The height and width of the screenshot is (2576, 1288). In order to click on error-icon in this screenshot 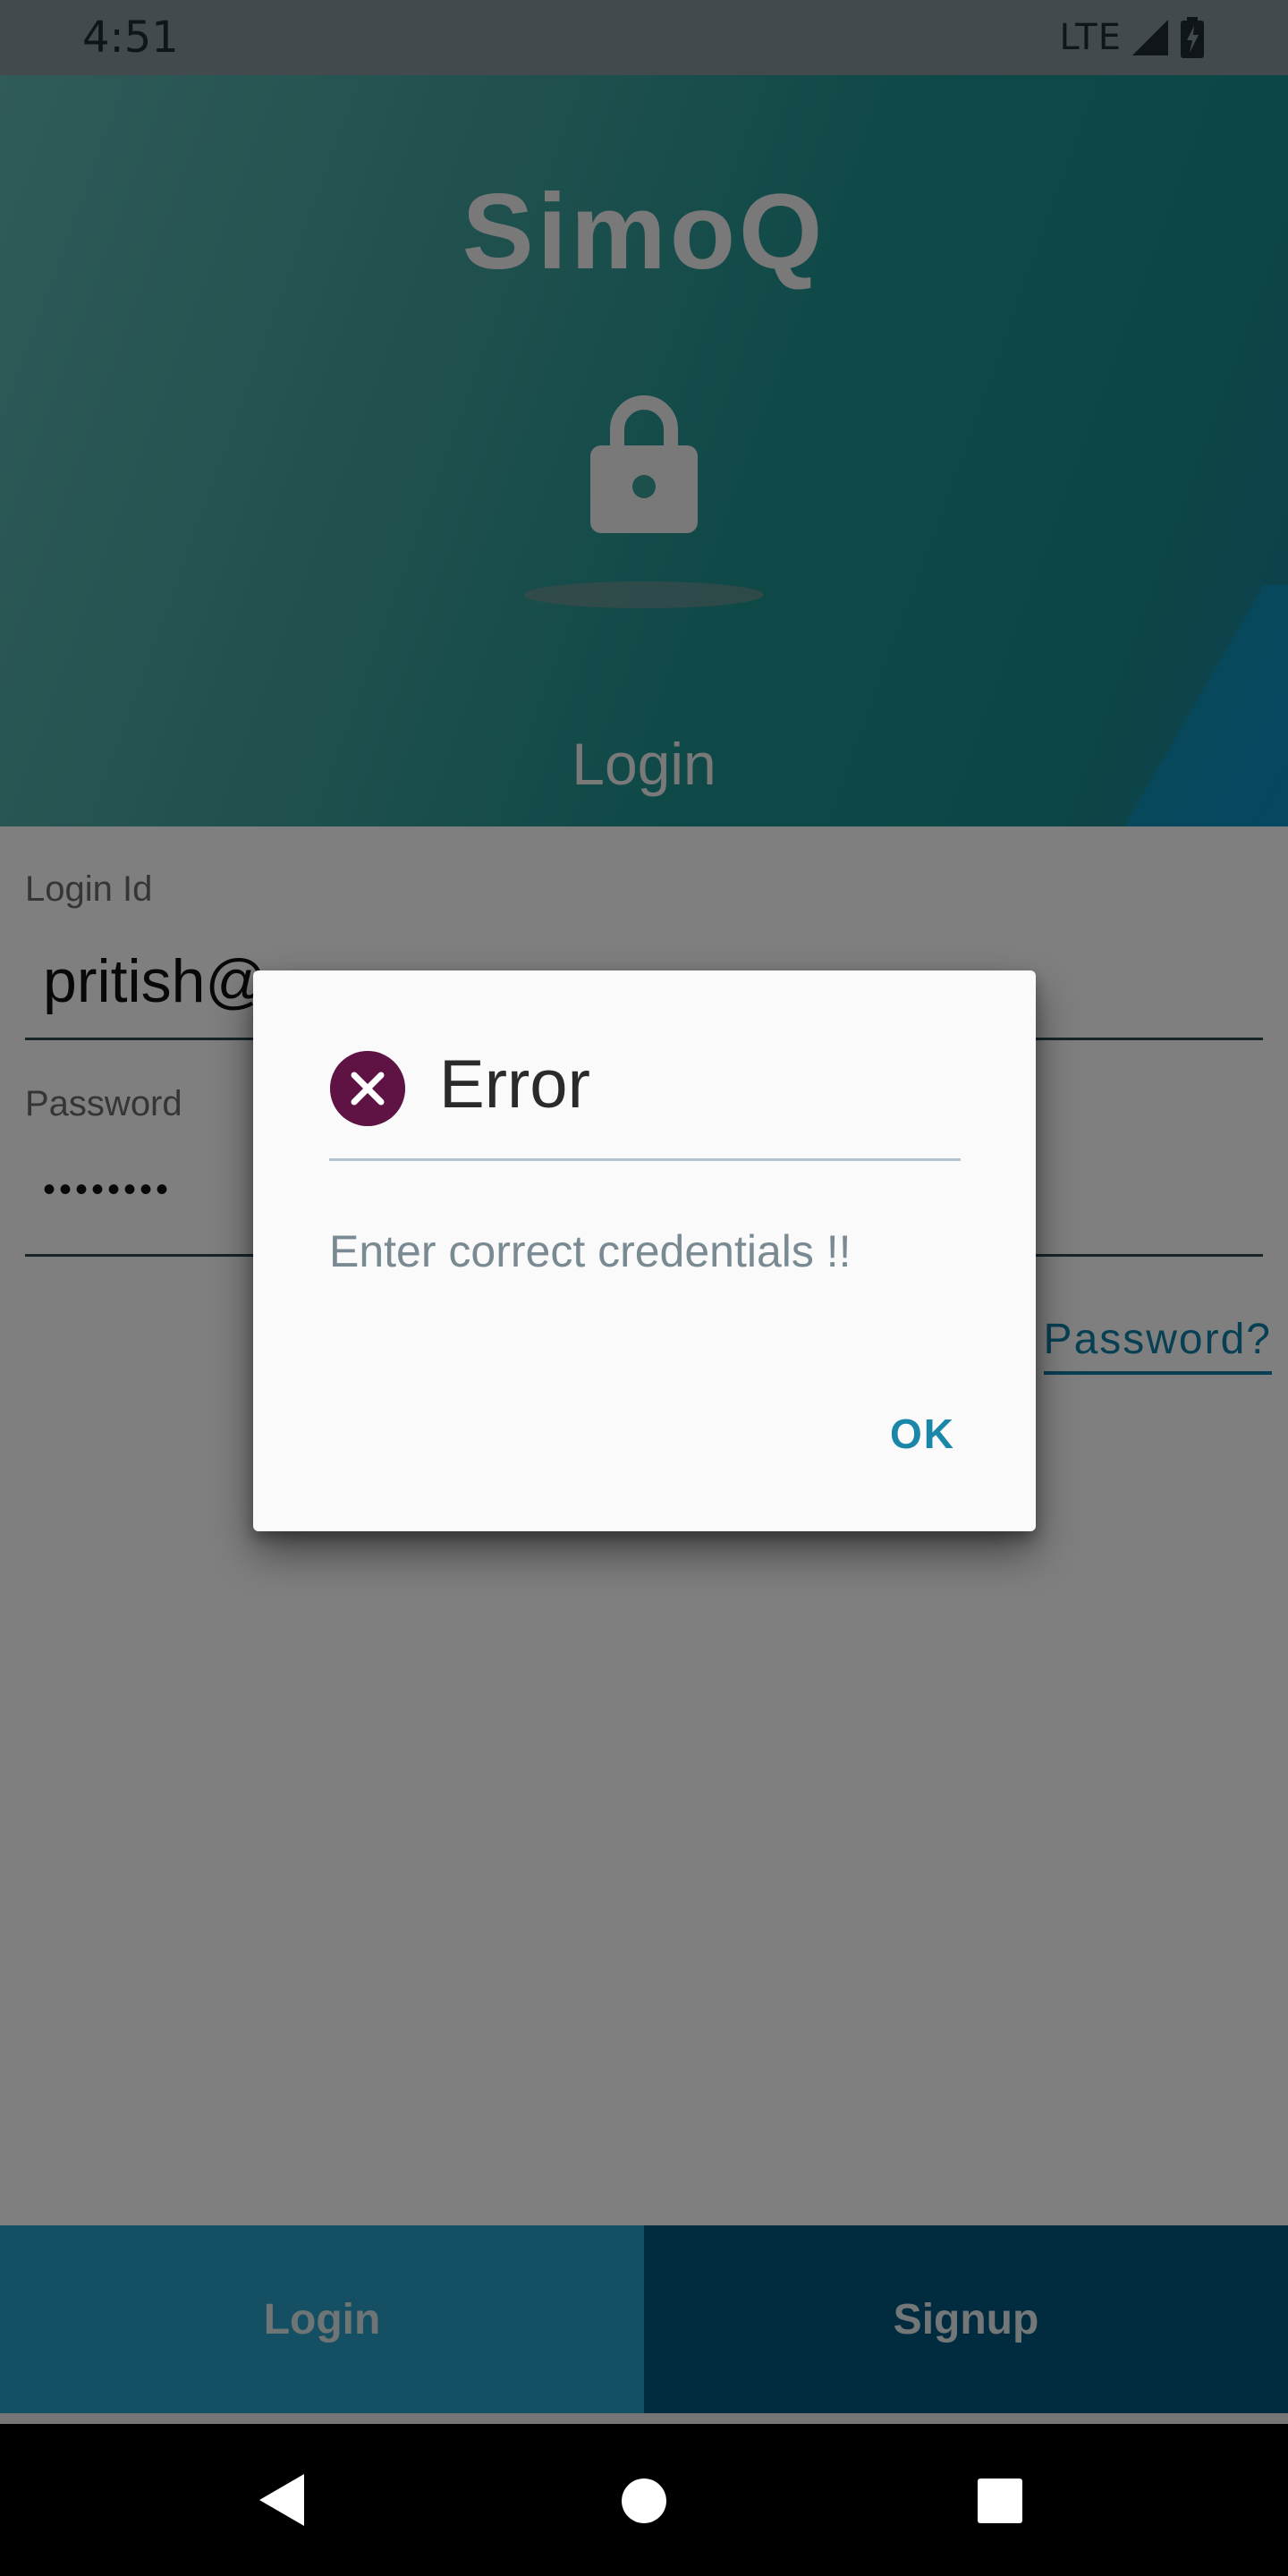, I will do `click(367, 1088)`.